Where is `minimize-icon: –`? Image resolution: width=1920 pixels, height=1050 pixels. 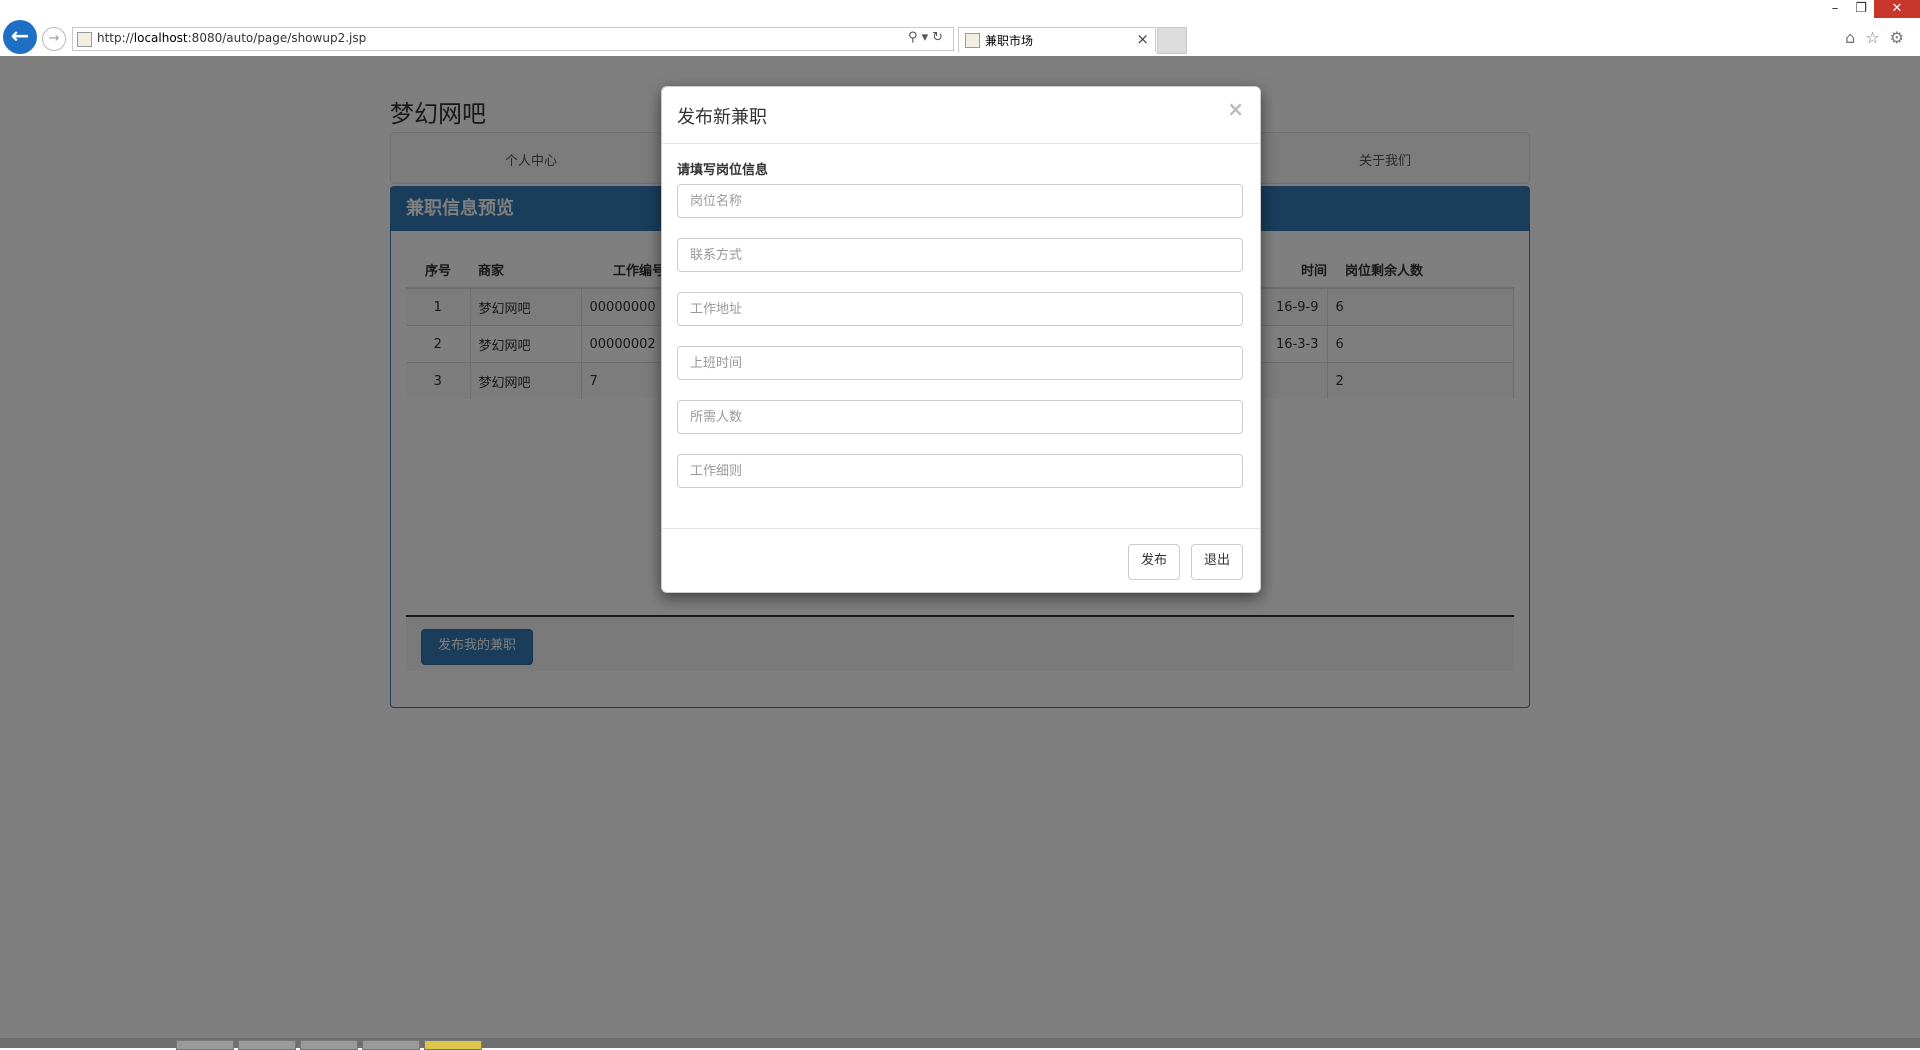
minimize-icon: – is located at coordinates (1835, 9).